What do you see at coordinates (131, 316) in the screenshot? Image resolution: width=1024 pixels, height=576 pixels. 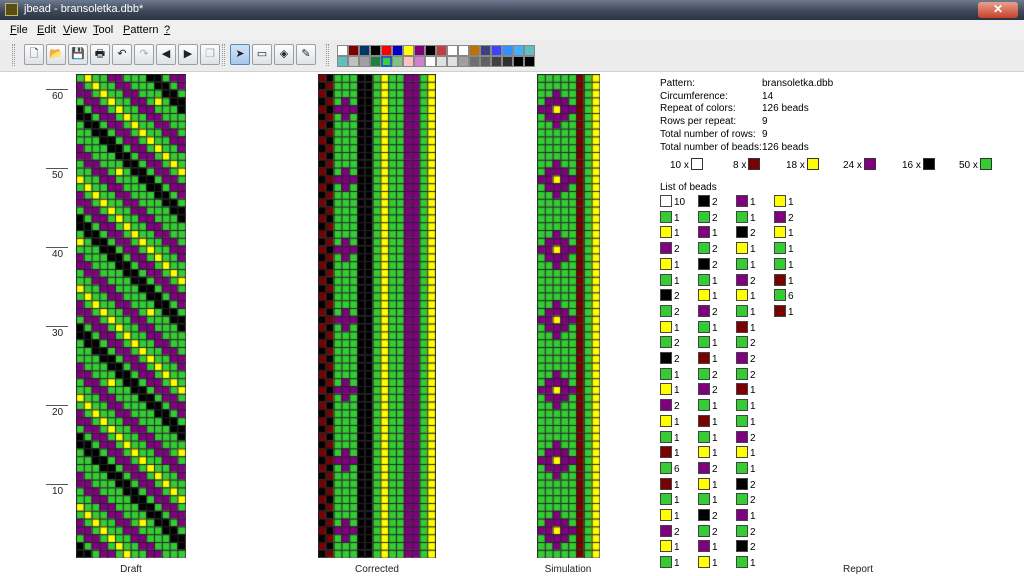 I see `draft-grid` at bounding box center [131, 316].